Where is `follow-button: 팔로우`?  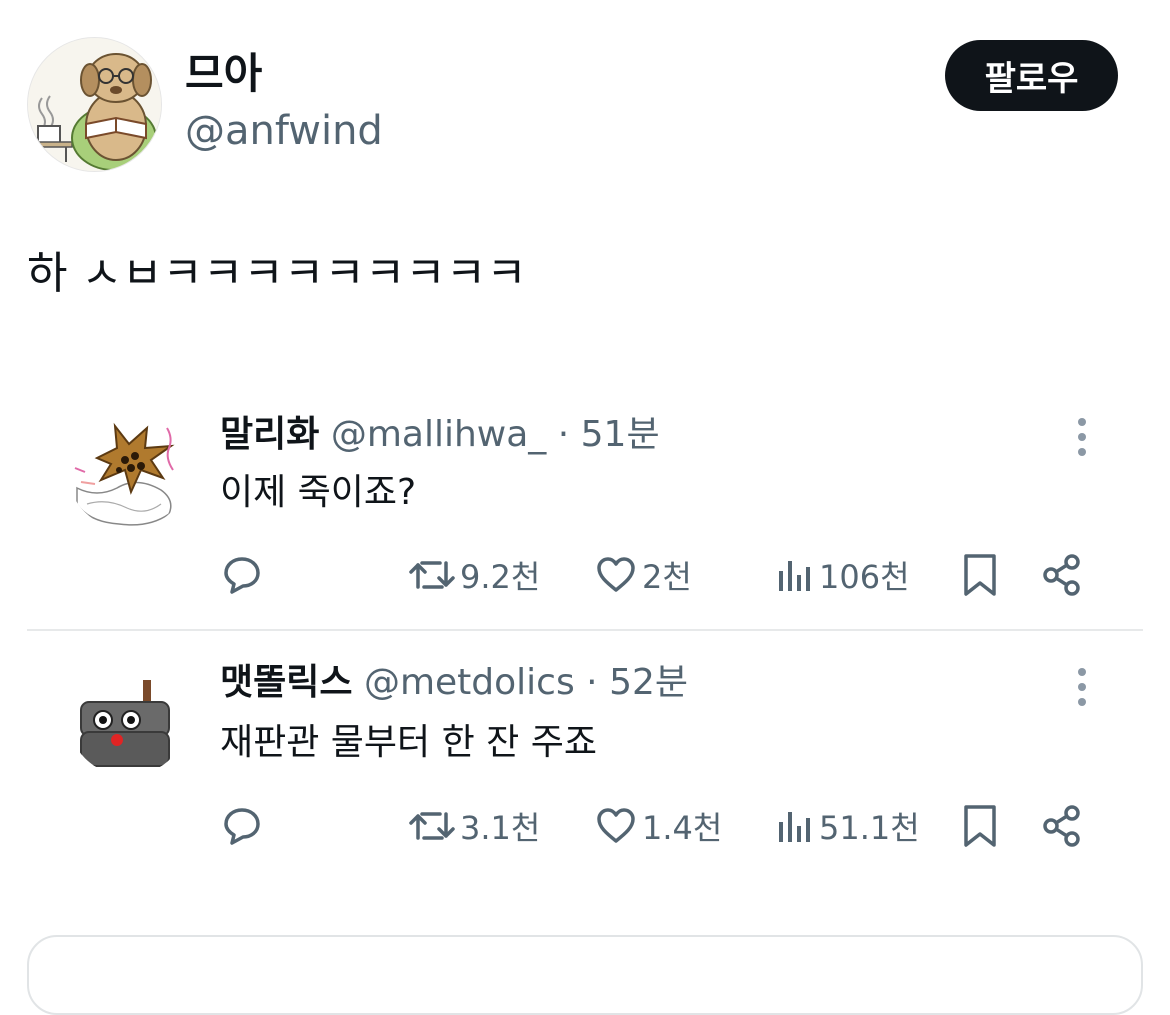
follow-button: 팔로우 is located at coordinates (1031, 75).